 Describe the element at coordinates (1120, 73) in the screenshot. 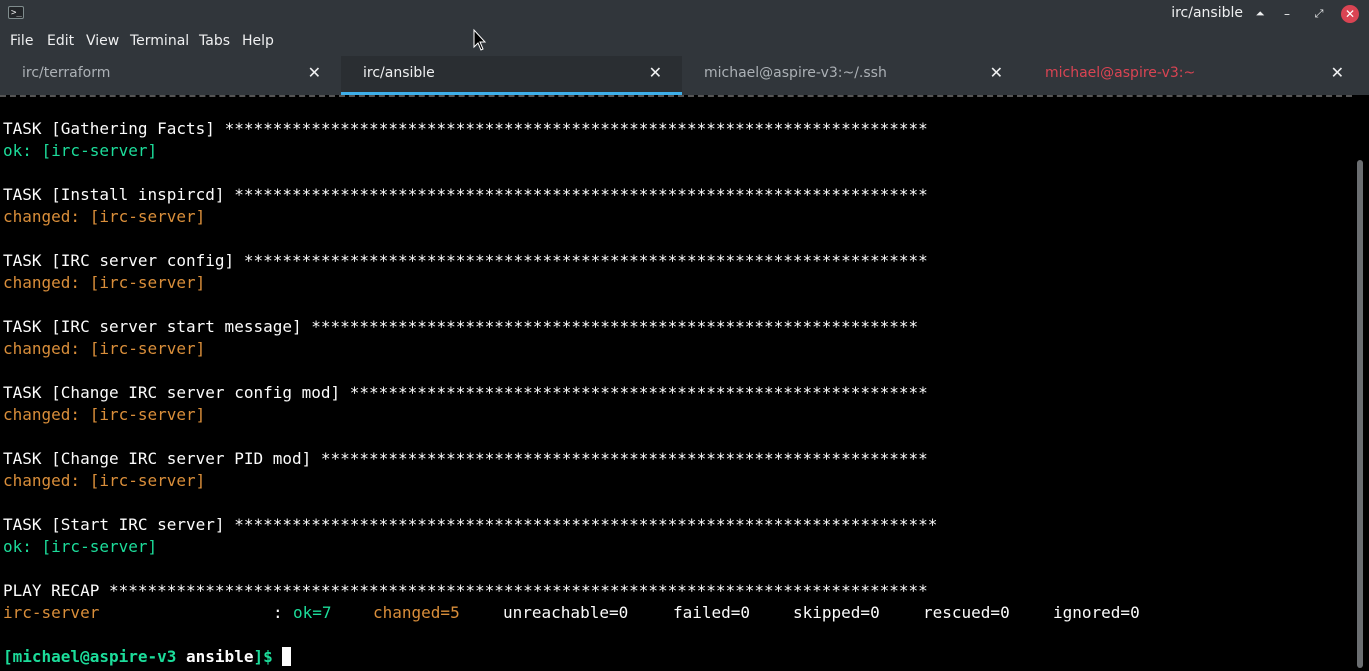

I see `tab-label: michael@aspire-v3:~` at that location.